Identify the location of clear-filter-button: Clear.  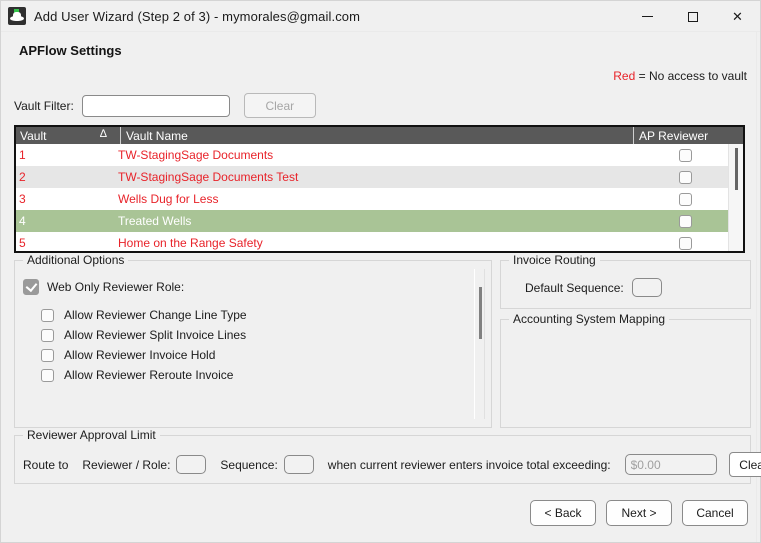
(279, 105).